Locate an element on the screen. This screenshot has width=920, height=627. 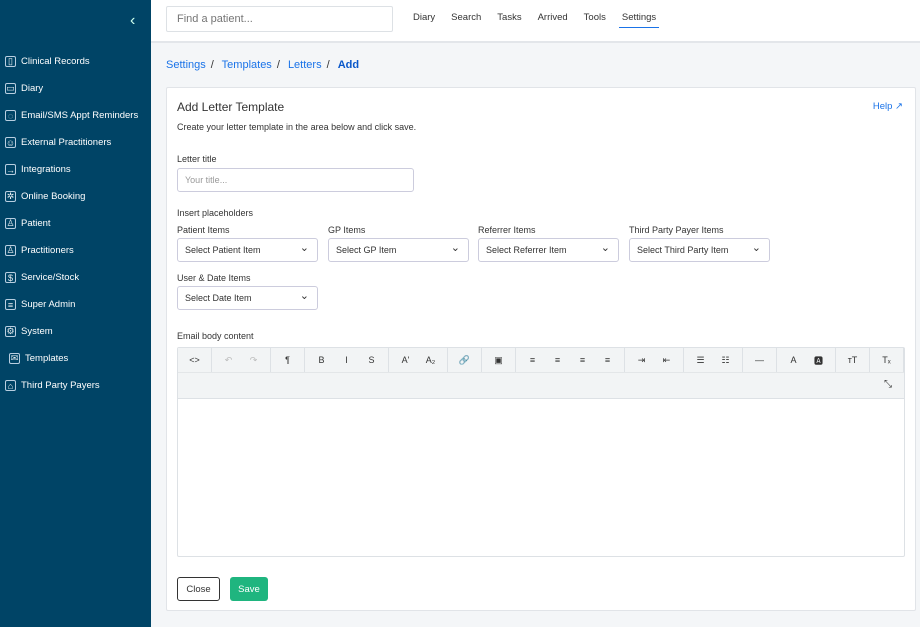
editor-toolbar: <> ↶ ↷ ¶ B I S A' A₂ 🔗 ▣ ≡ ≡ ≡ ≡ ⇥ ⇤ ☰ ☷ — A 🅰ᴛT Tₓ is located at coordinates (541, 360).